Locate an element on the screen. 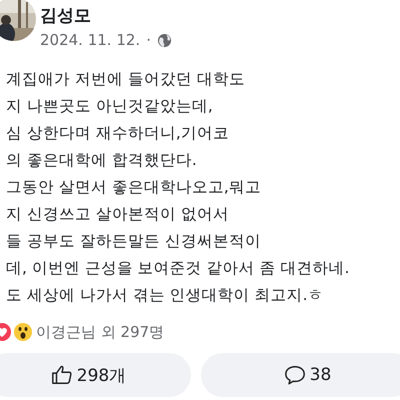 The width and height of the screenshot is (400, 400). like-button: 298개 is located at coordinates (95, 375).